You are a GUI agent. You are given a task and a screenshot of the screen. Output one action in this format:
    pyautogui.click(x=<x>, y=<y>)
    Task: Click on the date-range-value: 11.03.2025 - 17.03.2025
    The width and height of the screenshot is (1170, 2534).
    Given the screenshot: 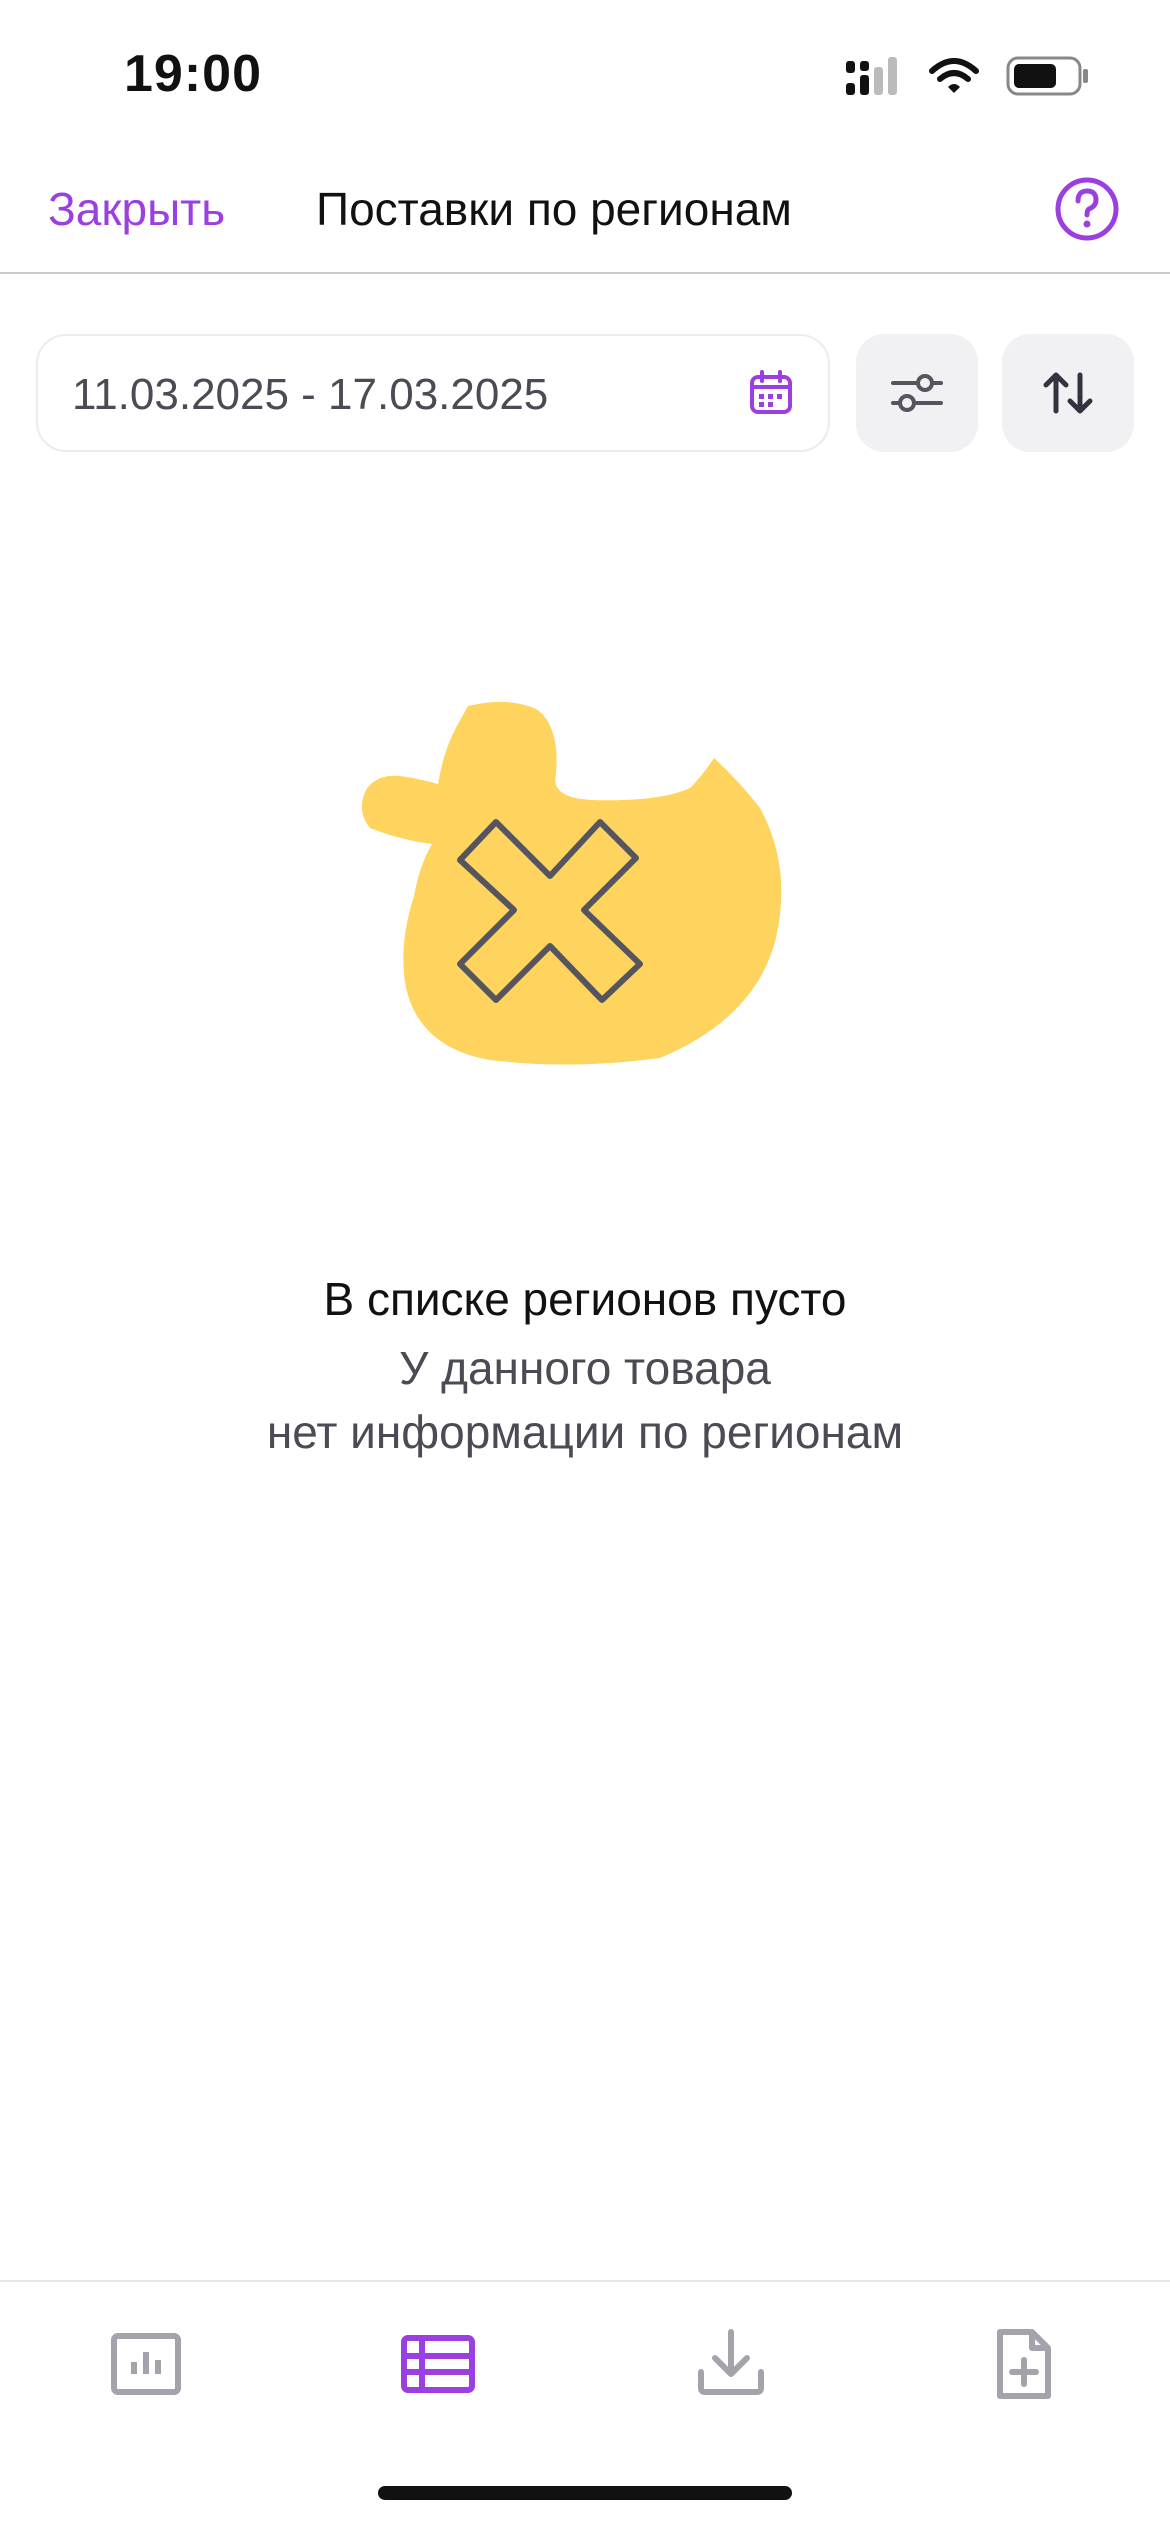 What is the action you would take?
    pyautogui.click(x=310, y=394)
    